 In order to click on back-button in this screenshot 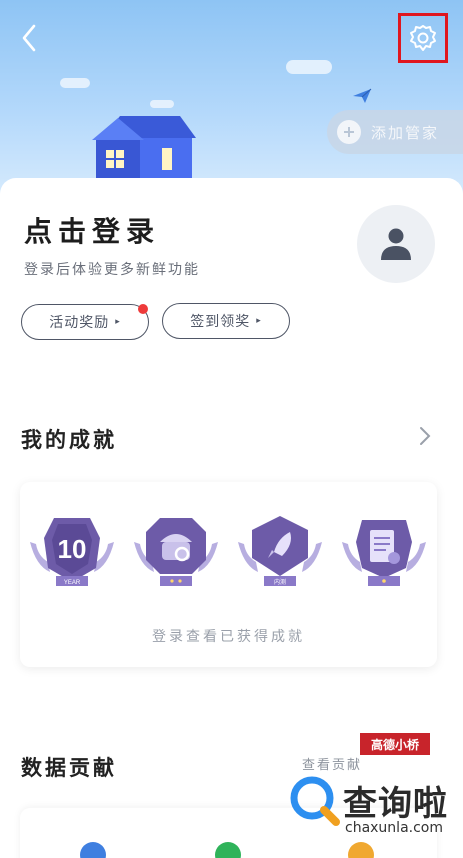, I will do `click(29, 38)`.